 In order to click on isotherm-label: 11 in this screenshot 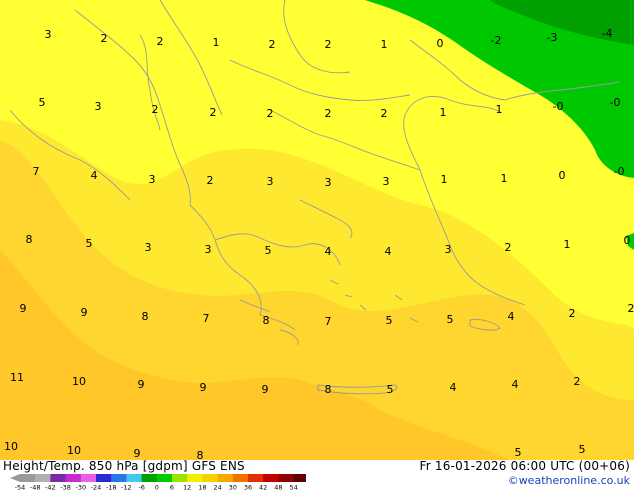, I will do `click(17, 377)`.